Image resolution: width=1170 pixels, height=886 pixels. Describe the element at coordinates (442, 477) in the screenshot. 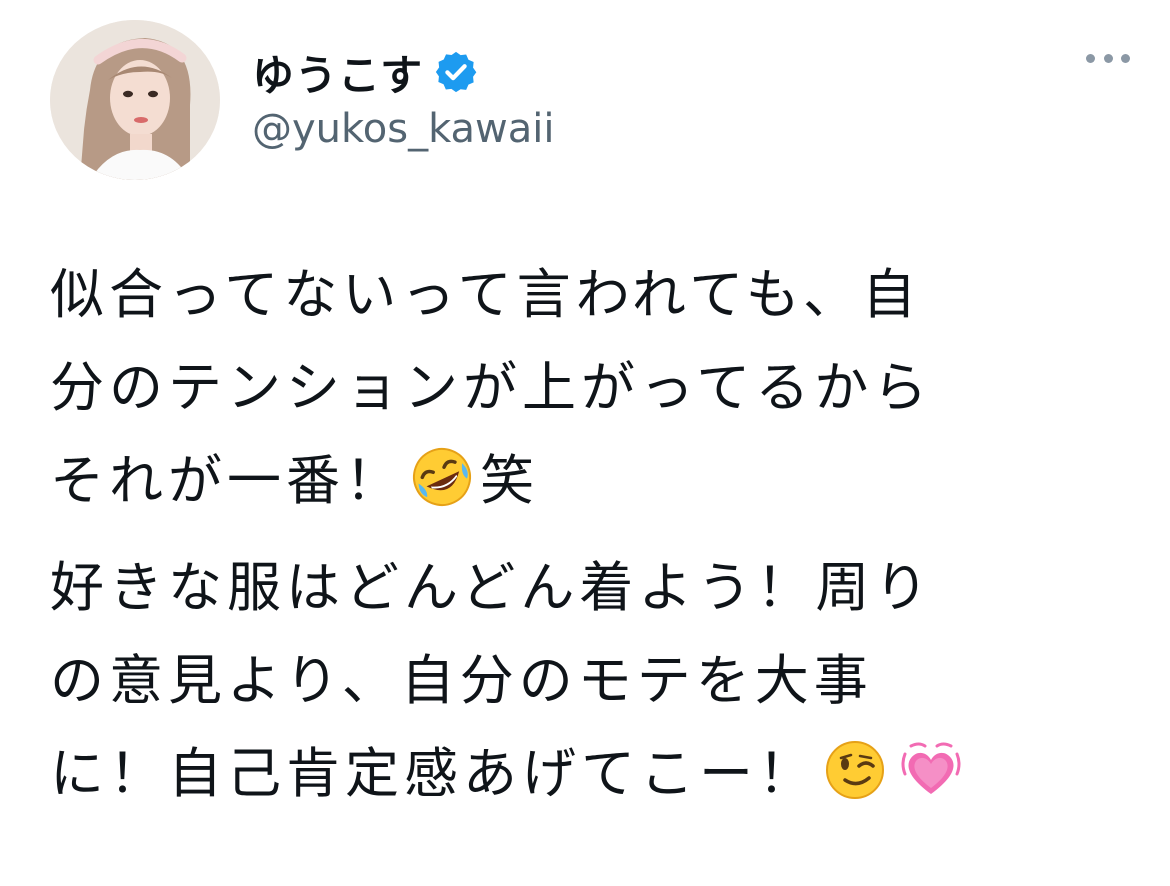

I see `rolling-on-floor-laughing-emoji-icon` at that location.